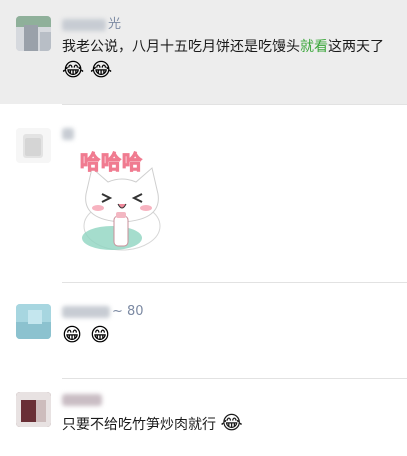 Image resolution: width=407 pixels, height=456 pixels. What do you see at coordinates (87, 70) in the screenshot?
I see `emoji-row: 😂 😂` at bounding box center [87, 70].